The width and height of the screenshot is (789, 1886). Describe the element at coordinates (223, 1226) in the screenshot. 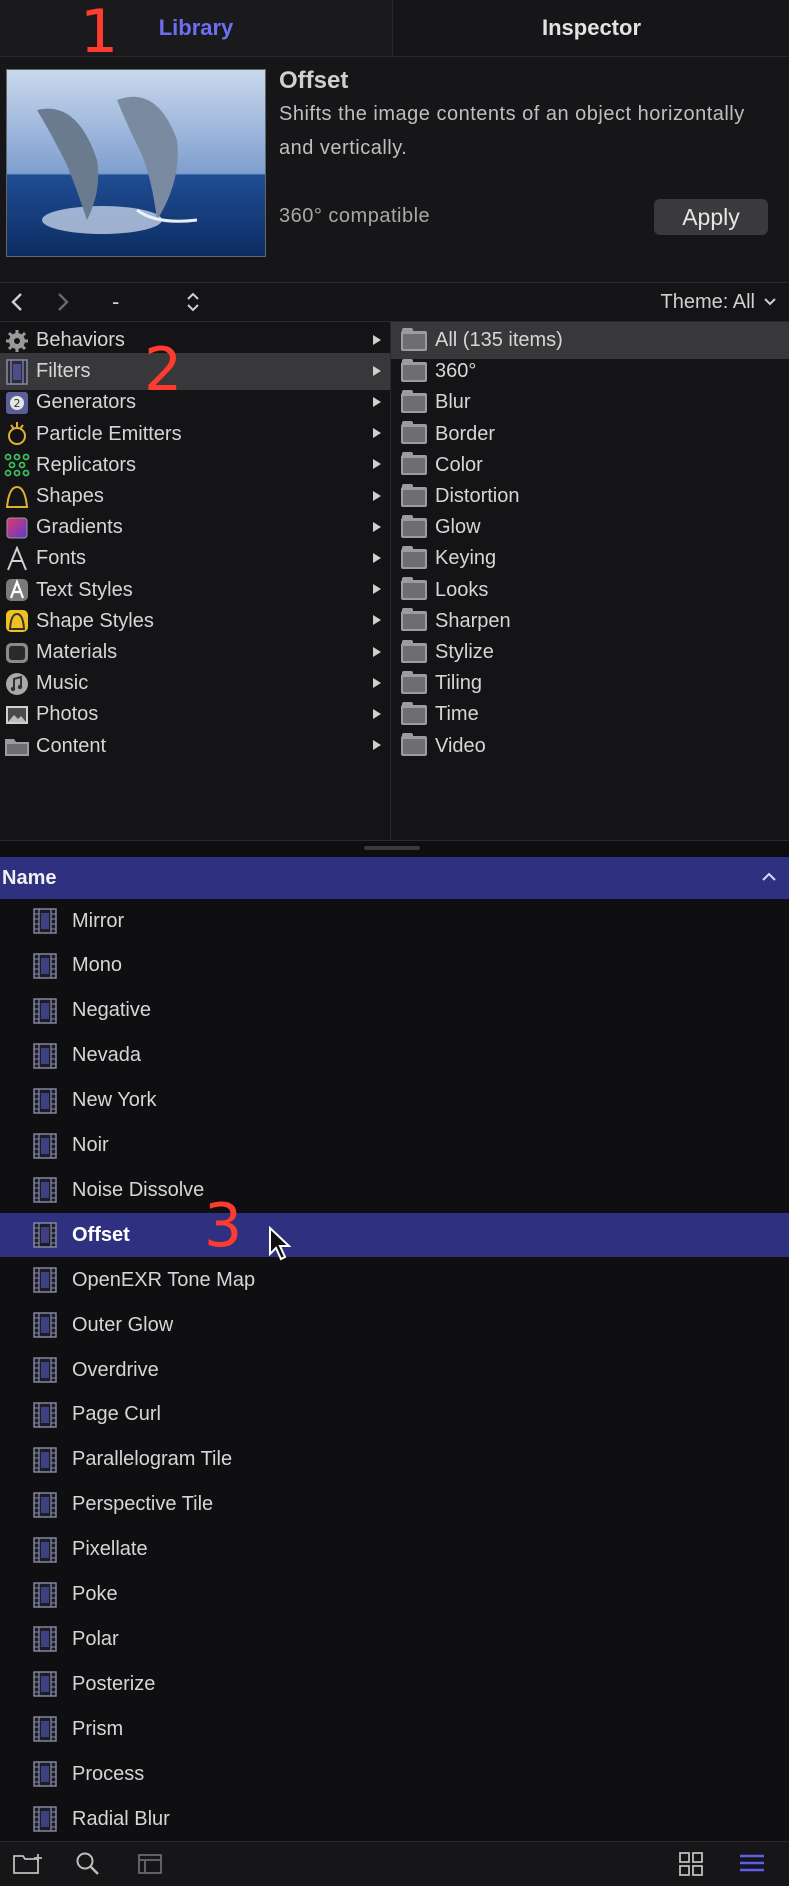

I see `annotation-marker-3: 3` at that location.